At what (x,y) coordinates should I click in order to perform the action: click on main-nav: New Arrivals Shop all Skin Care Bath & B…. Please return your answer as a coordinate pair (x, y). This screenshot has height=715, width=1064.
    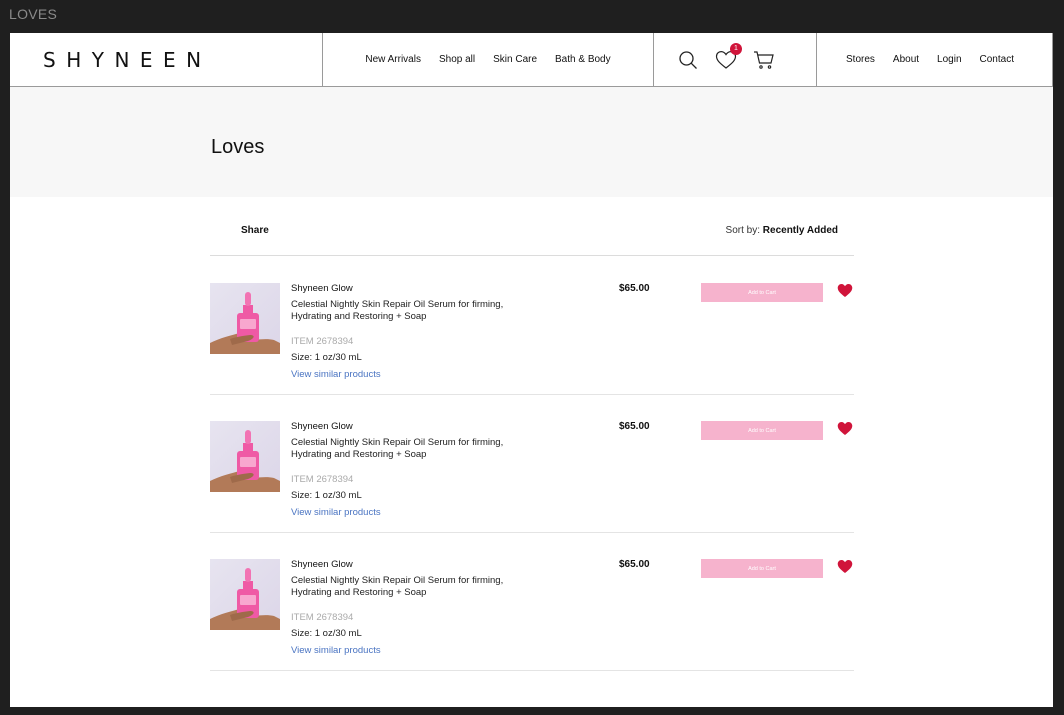
    Looking at the image, I should click on (488, 59).